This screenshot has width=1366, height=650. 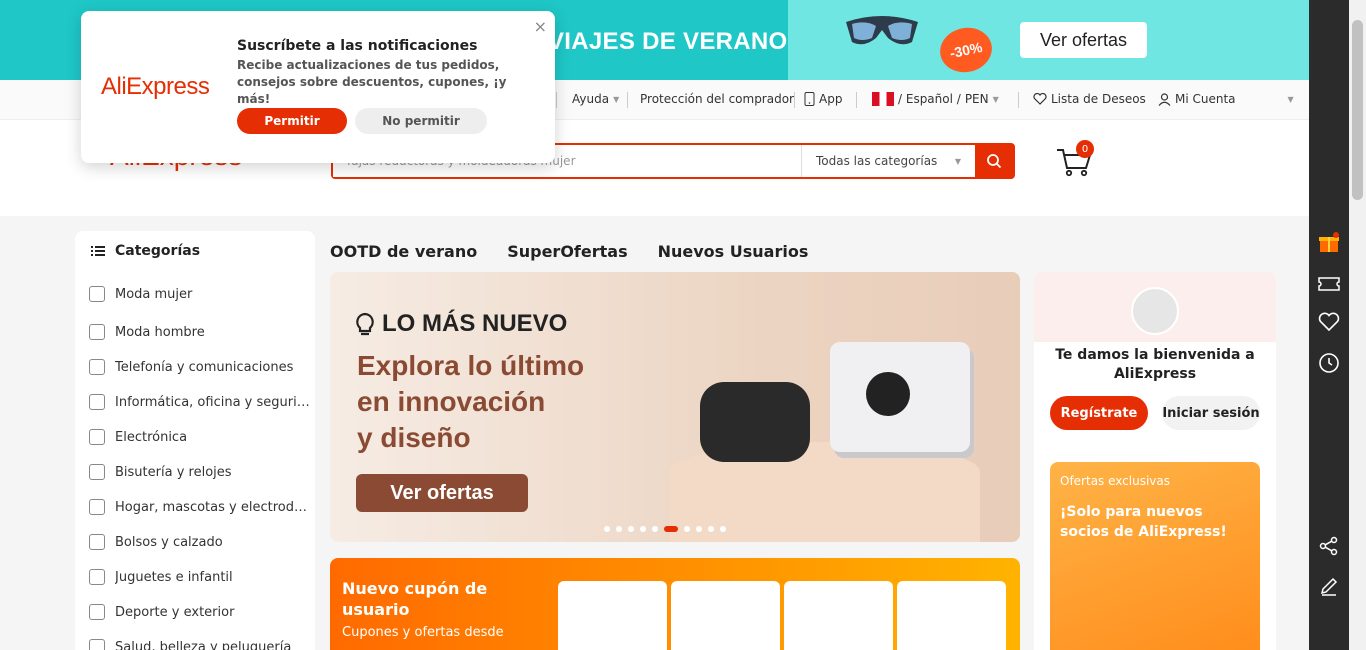 What do you see at coordinates (725, 615) in the screenshot?
I see `coupon-product-earbuds` at bounding box center [725, 615].